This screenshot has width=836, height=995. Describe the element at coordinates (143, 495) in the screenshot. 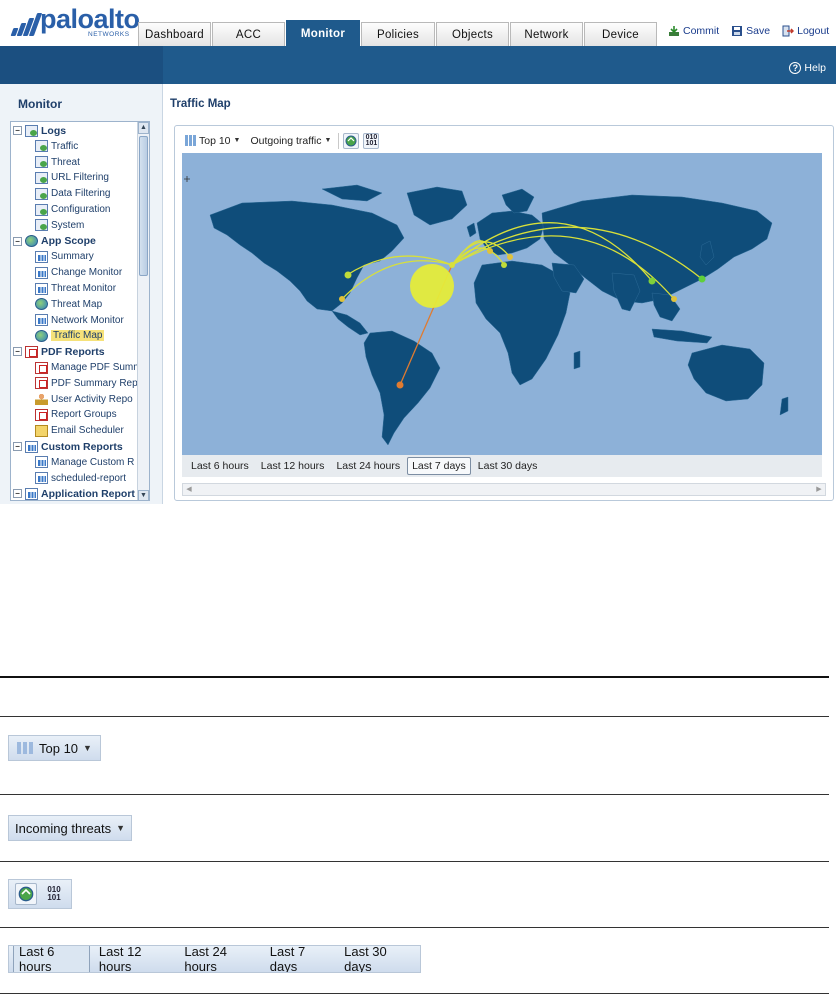

I see `scroll-down-icon: ▼` at that location.